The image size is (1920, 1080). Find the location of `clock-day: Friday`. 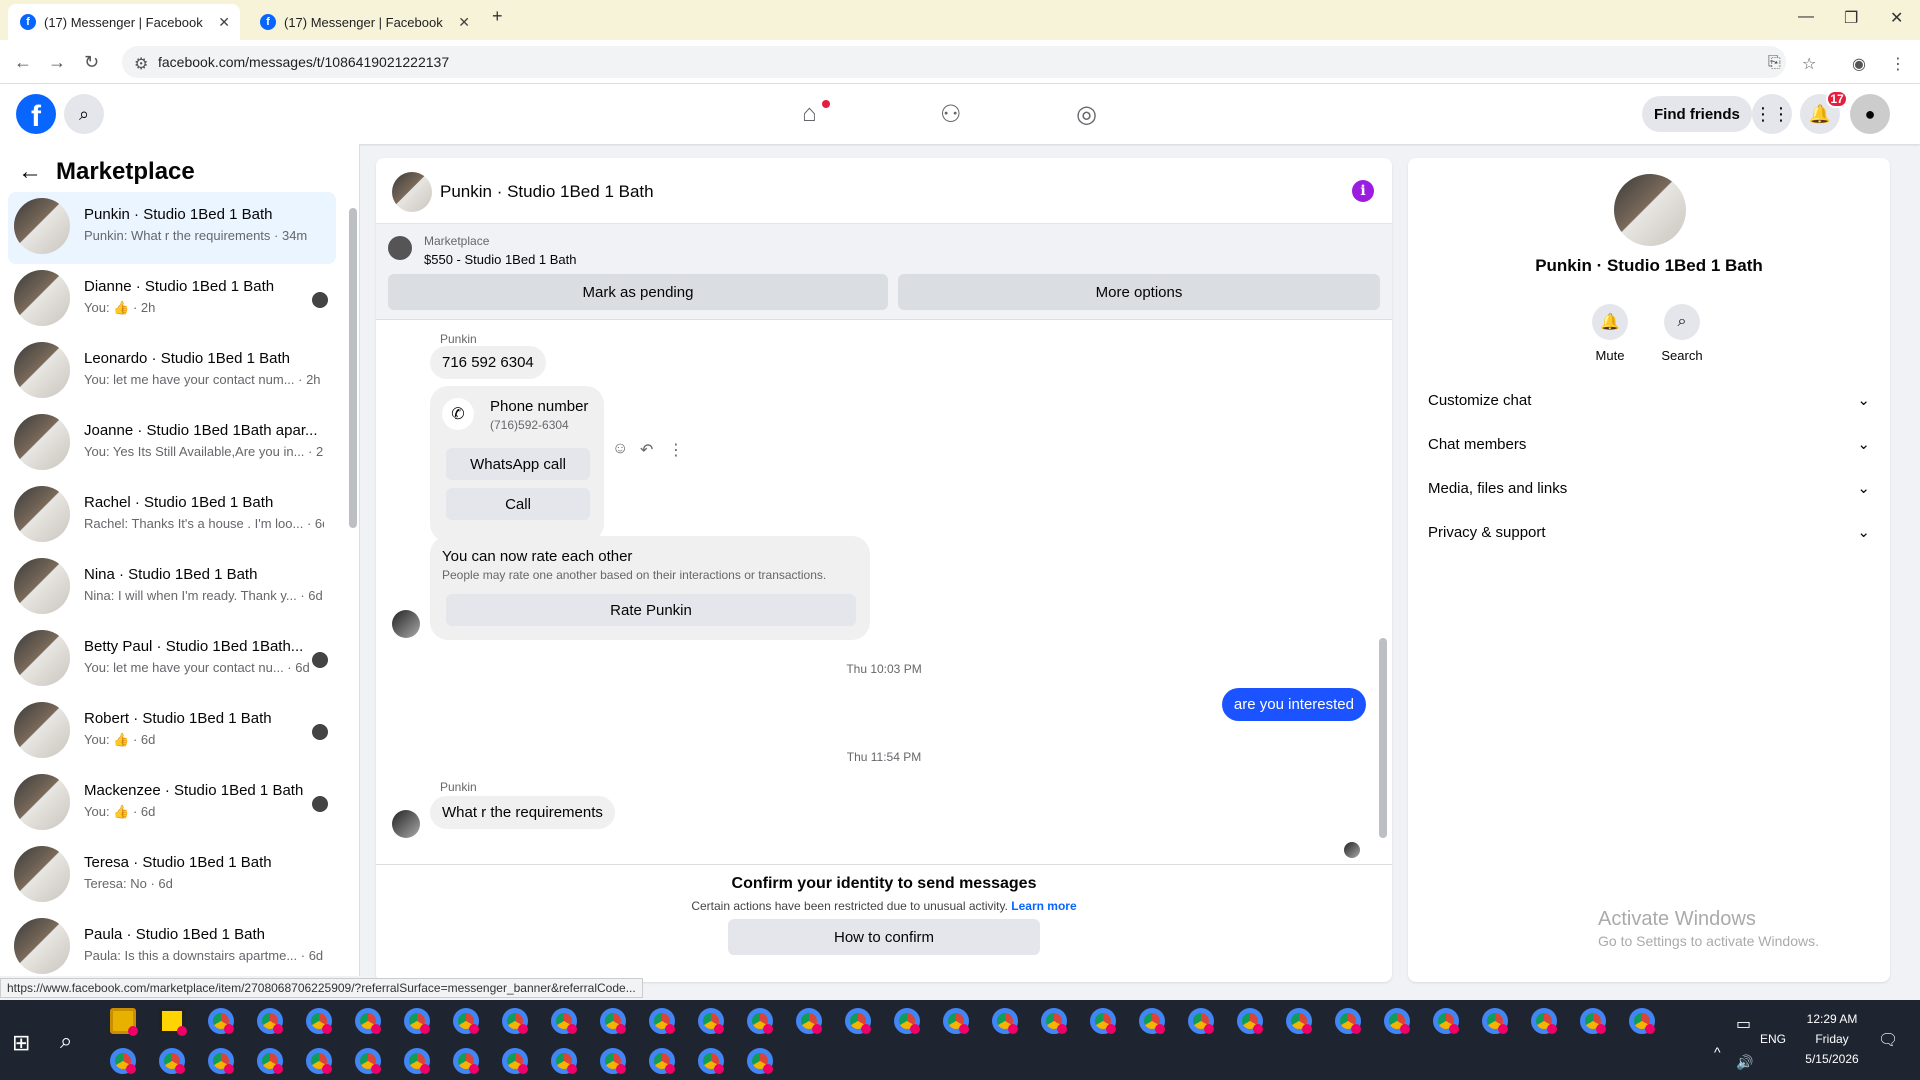

clock-day: Friday is located at coordinates (1832, 1039).